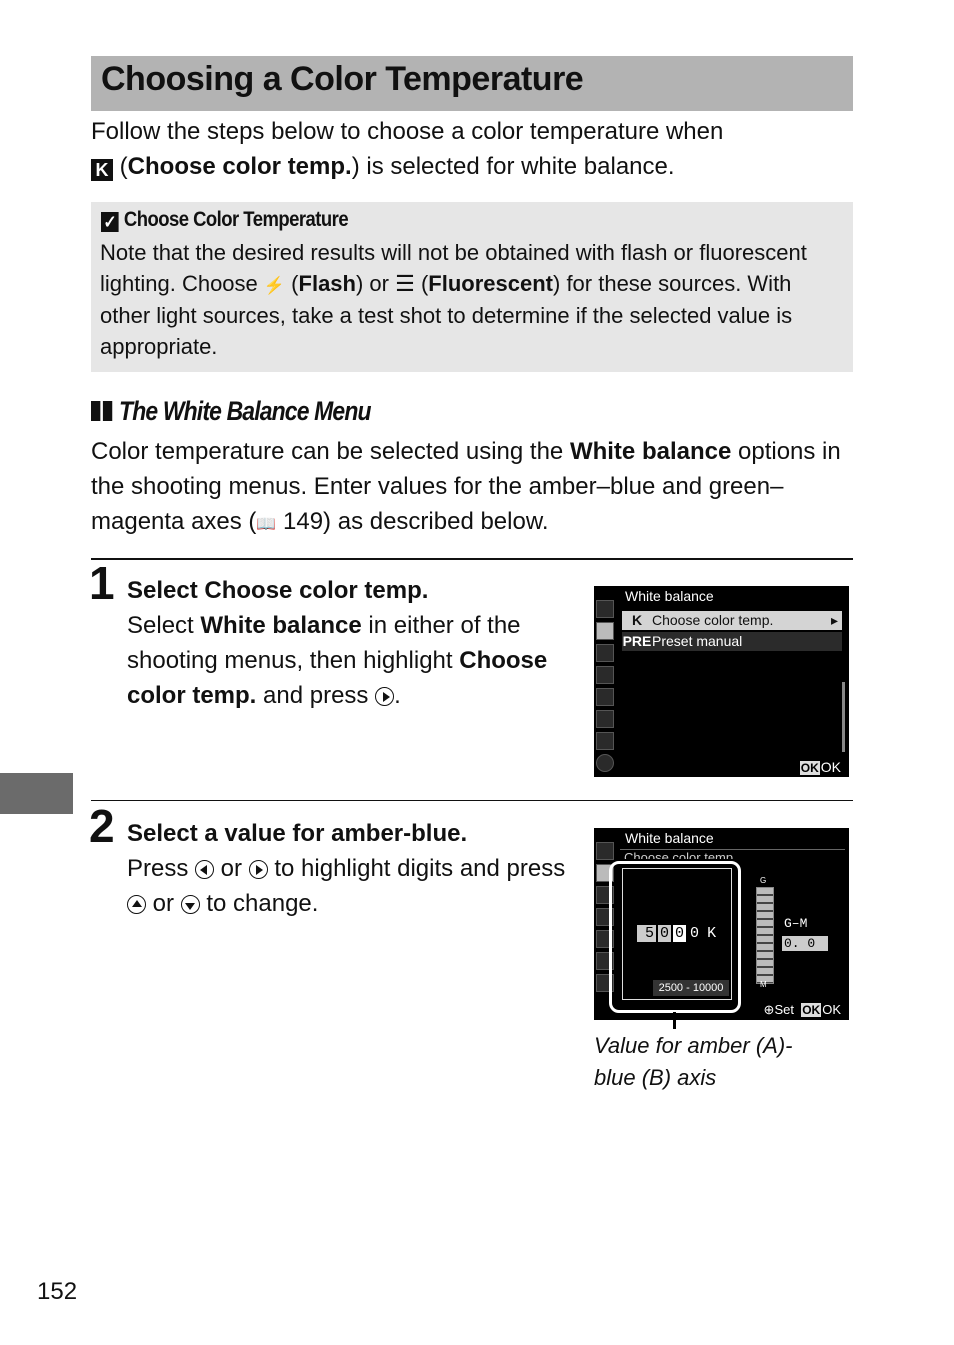  Describe the element at coordinates (650, 451) in the screenshot. I see `para-bold: White balance` at that location.